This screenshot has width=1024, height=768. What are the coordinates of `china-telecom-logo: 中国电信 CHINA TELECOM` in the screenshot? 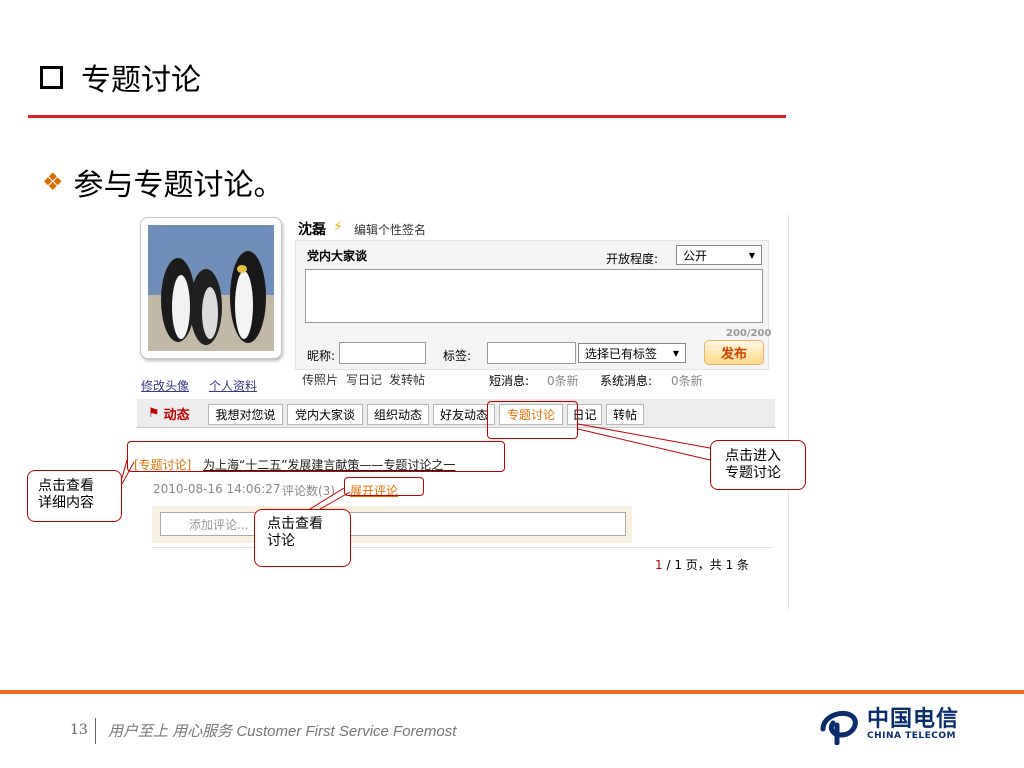 It's located at (895, 725).